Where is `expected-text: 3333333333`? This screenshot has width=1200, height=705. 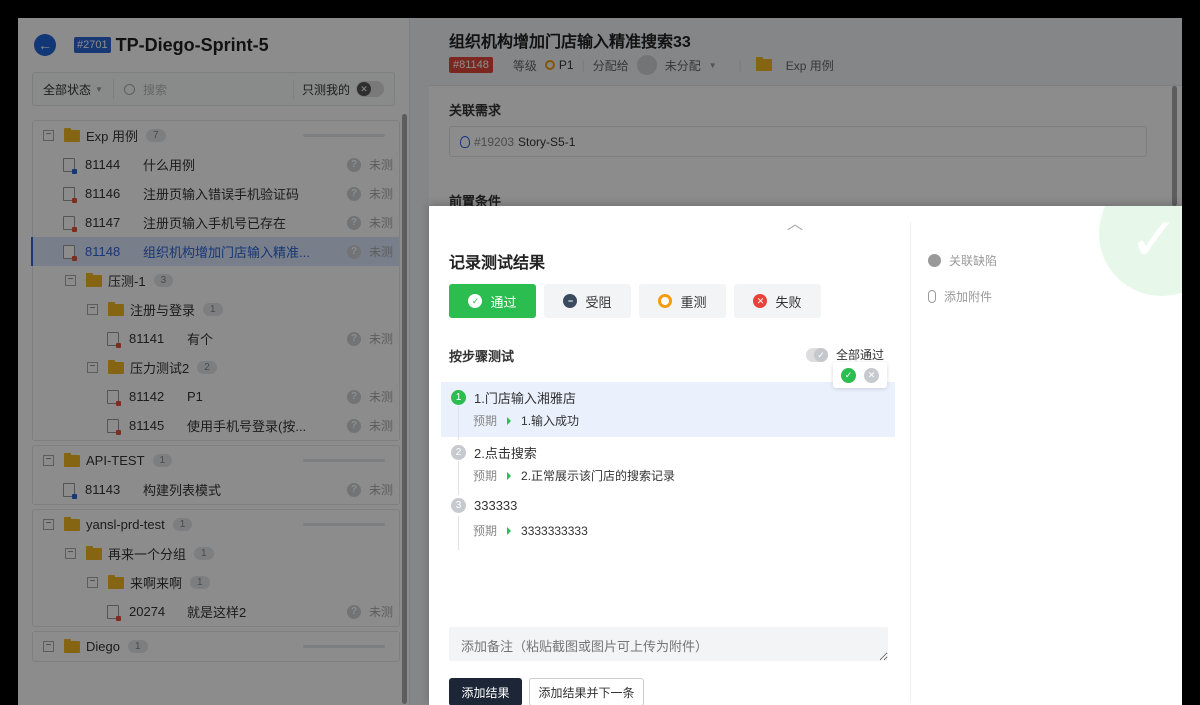
expected-text: 3333333333 is located at coordinates (554, 530).